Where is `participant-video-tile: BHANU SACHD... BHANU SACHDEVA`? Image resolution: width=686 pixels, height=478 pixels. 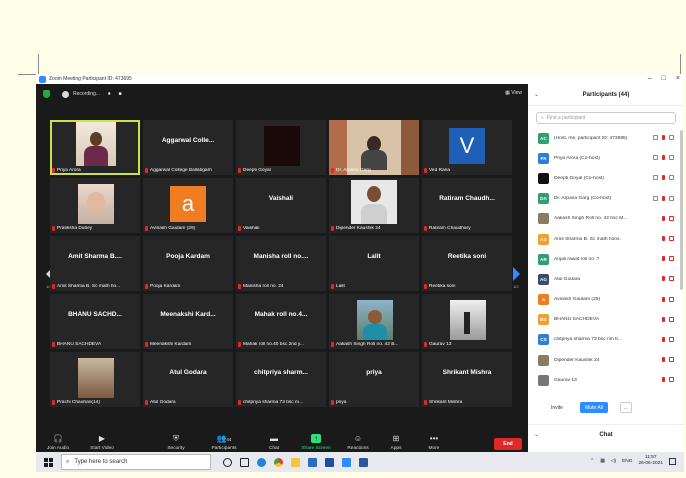
participant-video-tile: BHANU SACHD... BHANU SACHDEVA is located at coordinates (95, 321).